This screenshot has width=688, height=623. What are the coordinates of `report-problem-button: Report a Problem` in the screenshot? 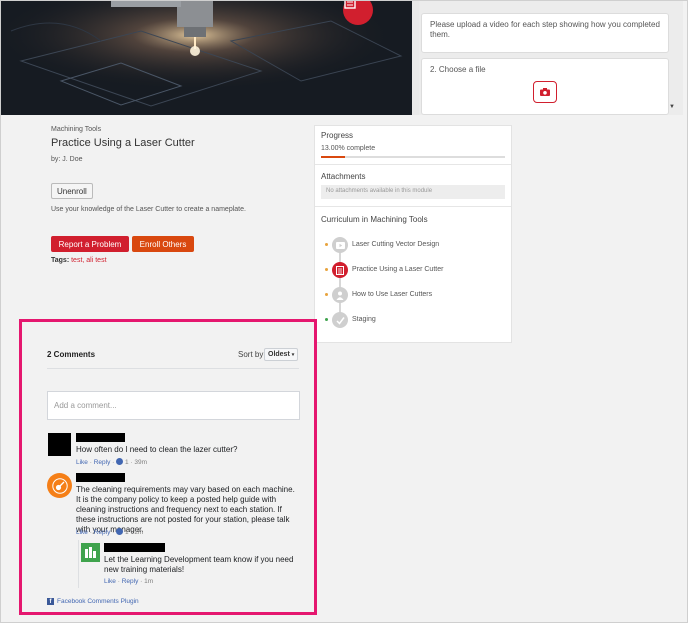 It's located at (90, 244).